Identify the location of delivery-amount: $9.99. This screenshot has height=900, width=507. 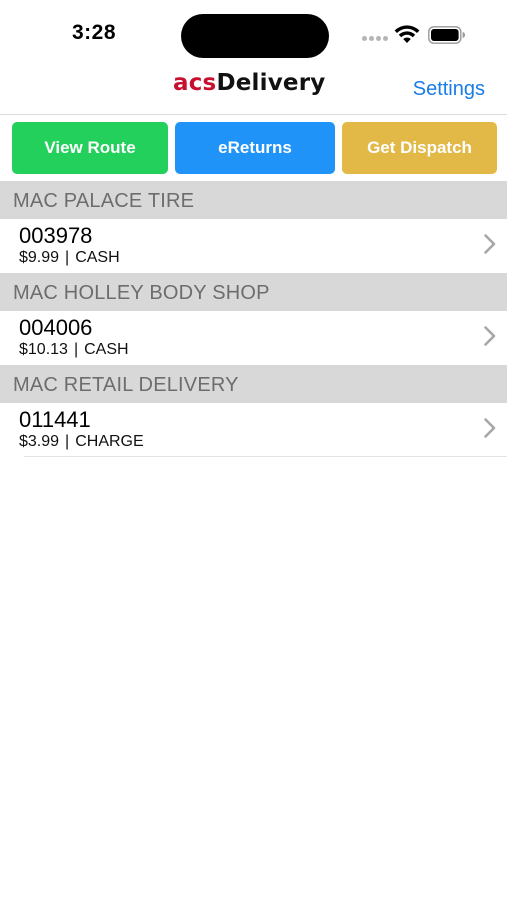
(39, 257).